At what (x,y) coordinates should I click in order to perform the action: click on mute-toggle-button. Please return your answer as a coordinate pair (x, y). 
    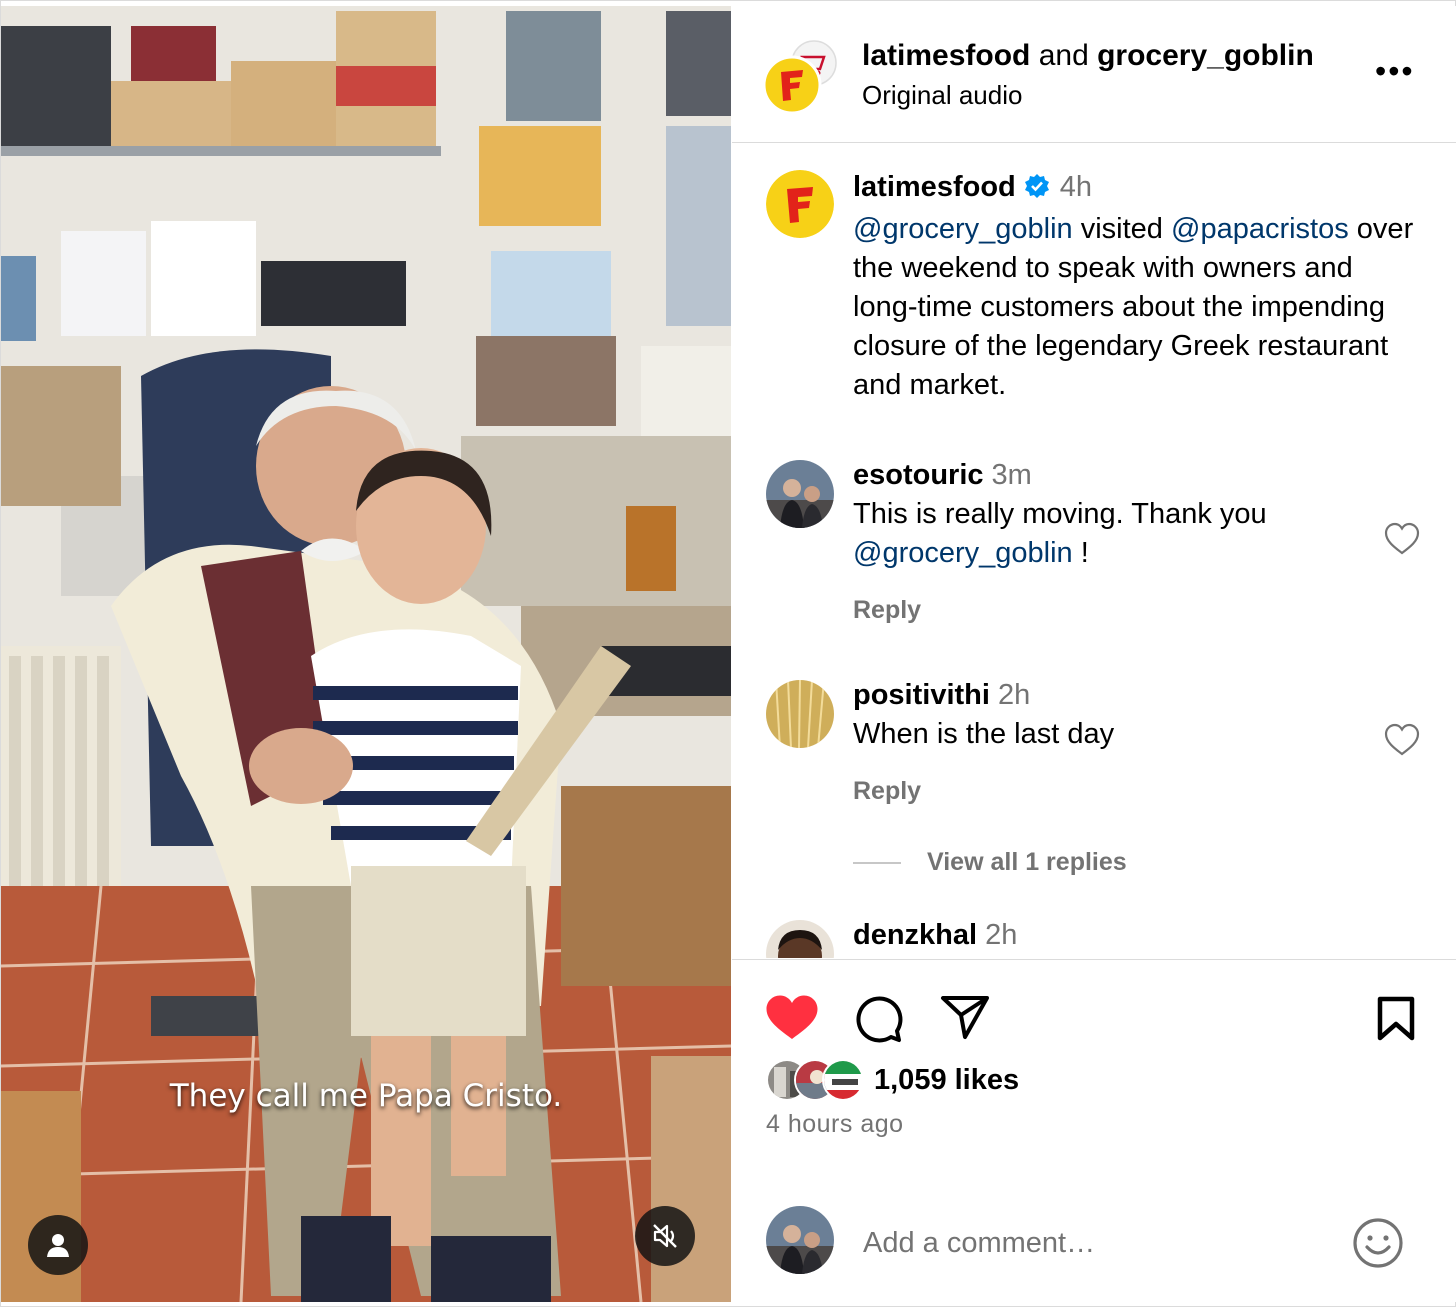
    Looking at the image, I should click on (665, 1236).